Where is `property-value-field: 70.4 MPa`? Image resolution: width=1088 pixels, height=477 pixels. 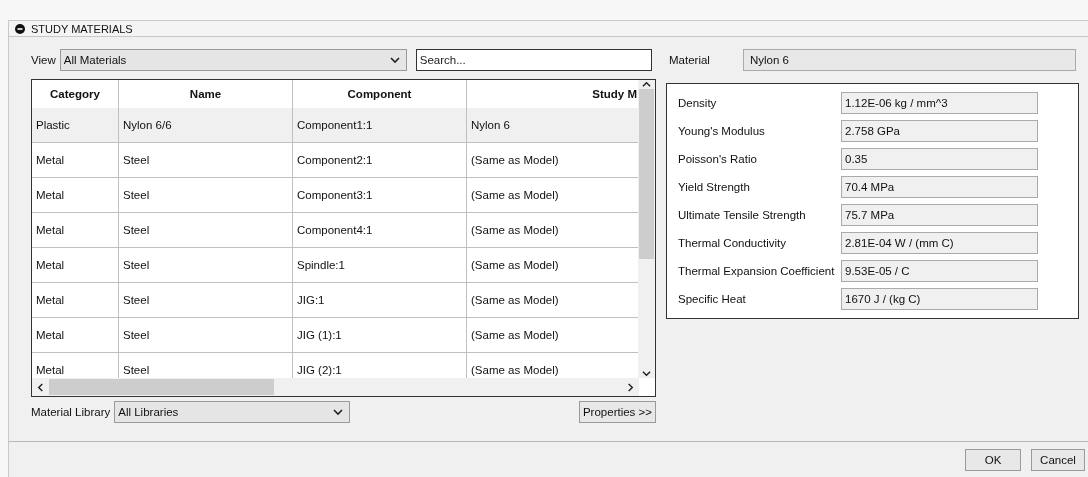
property-value-field: 70.4 MPa is located at coordinates (939, 187).